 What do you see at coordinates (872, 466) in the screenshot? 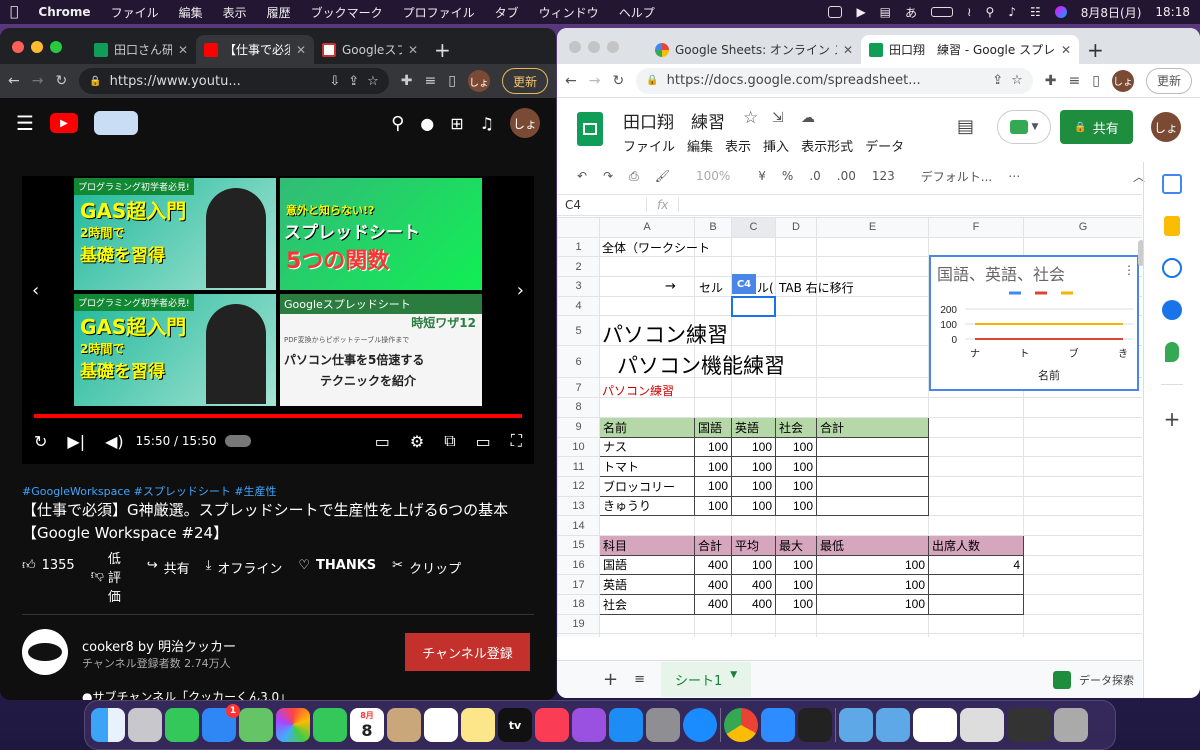
I see `table1-cell` at bounding box center [872, 466].